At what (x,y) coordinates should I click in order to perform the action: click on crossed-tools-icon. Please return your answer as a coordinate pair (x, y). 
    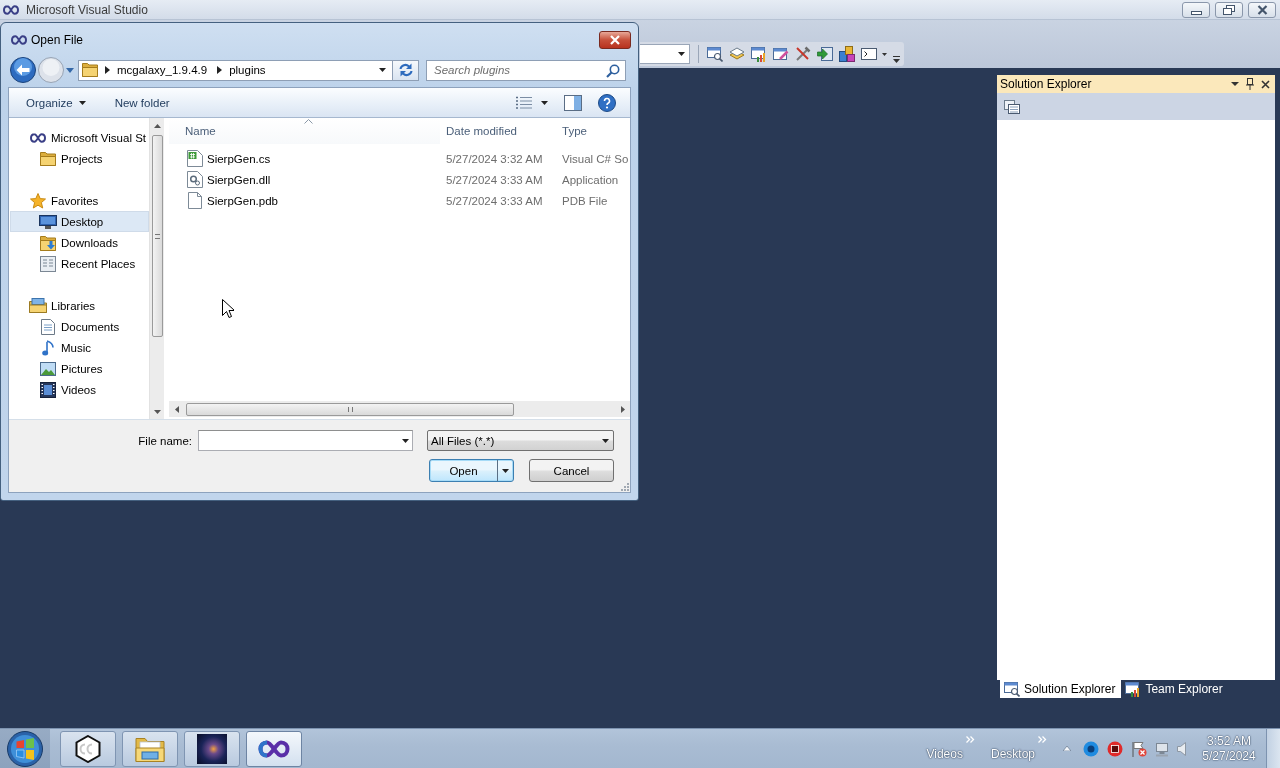
    Looking at the image, I should click on (803, 54).